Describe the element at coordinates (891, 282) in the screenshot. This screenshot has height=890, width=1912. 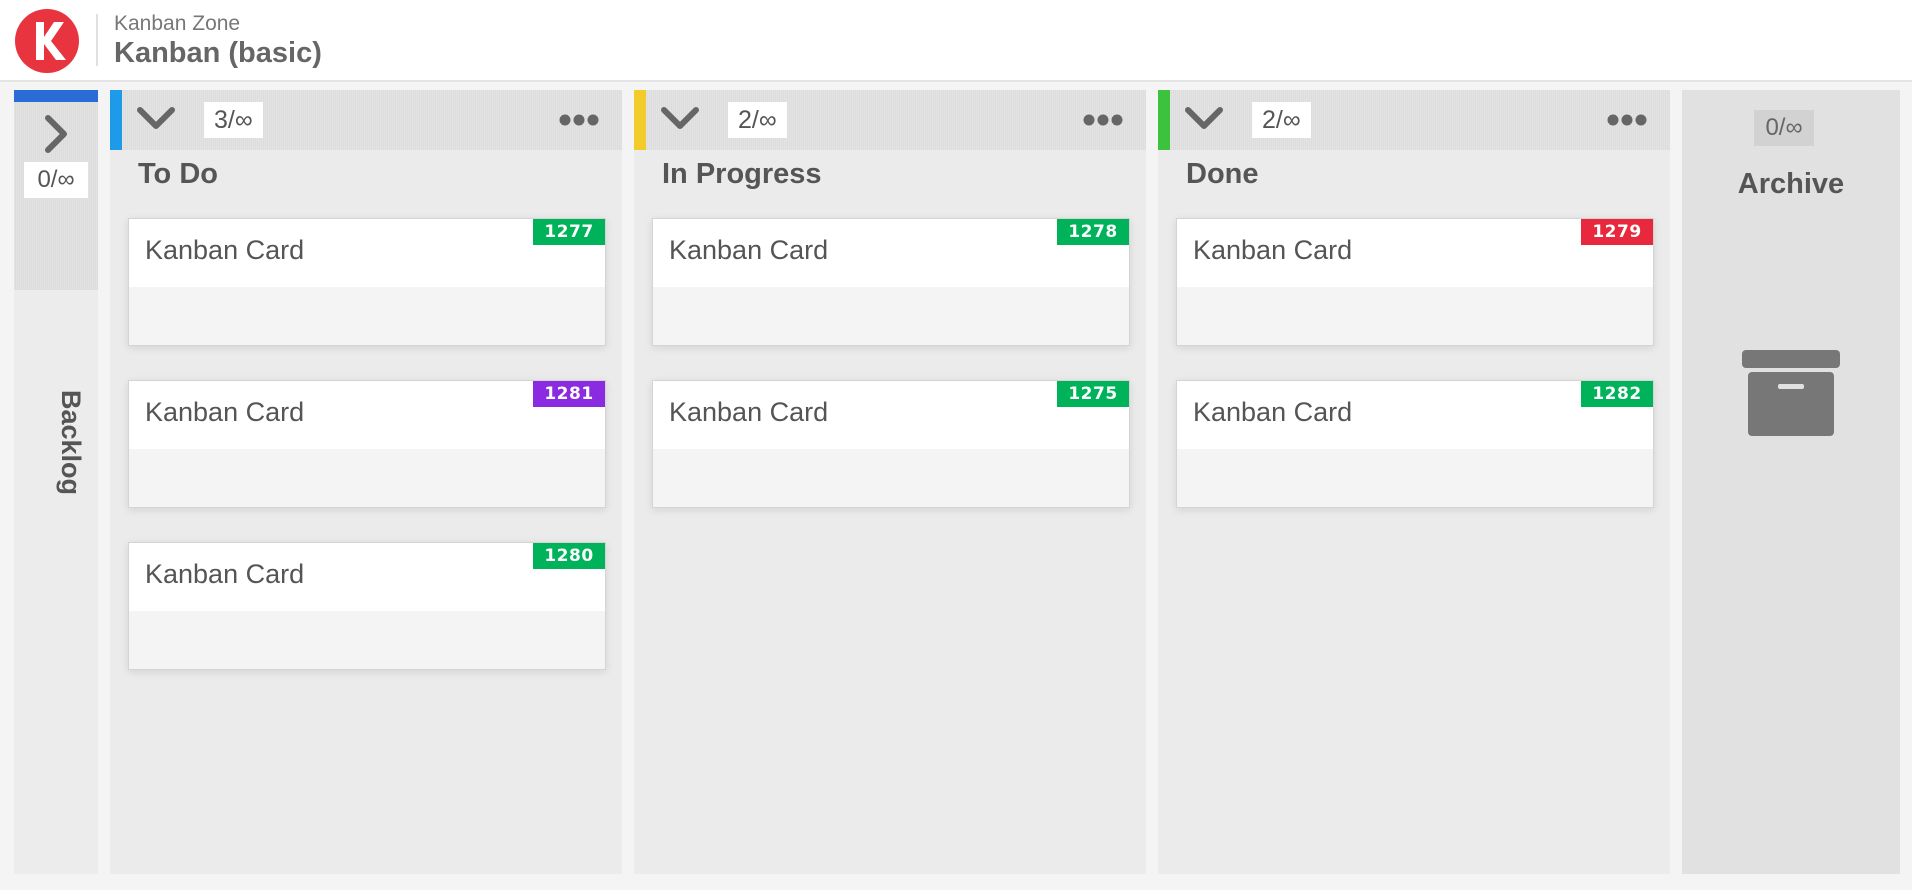
I see `kanban-card: Kanban Card 1278` at that location.